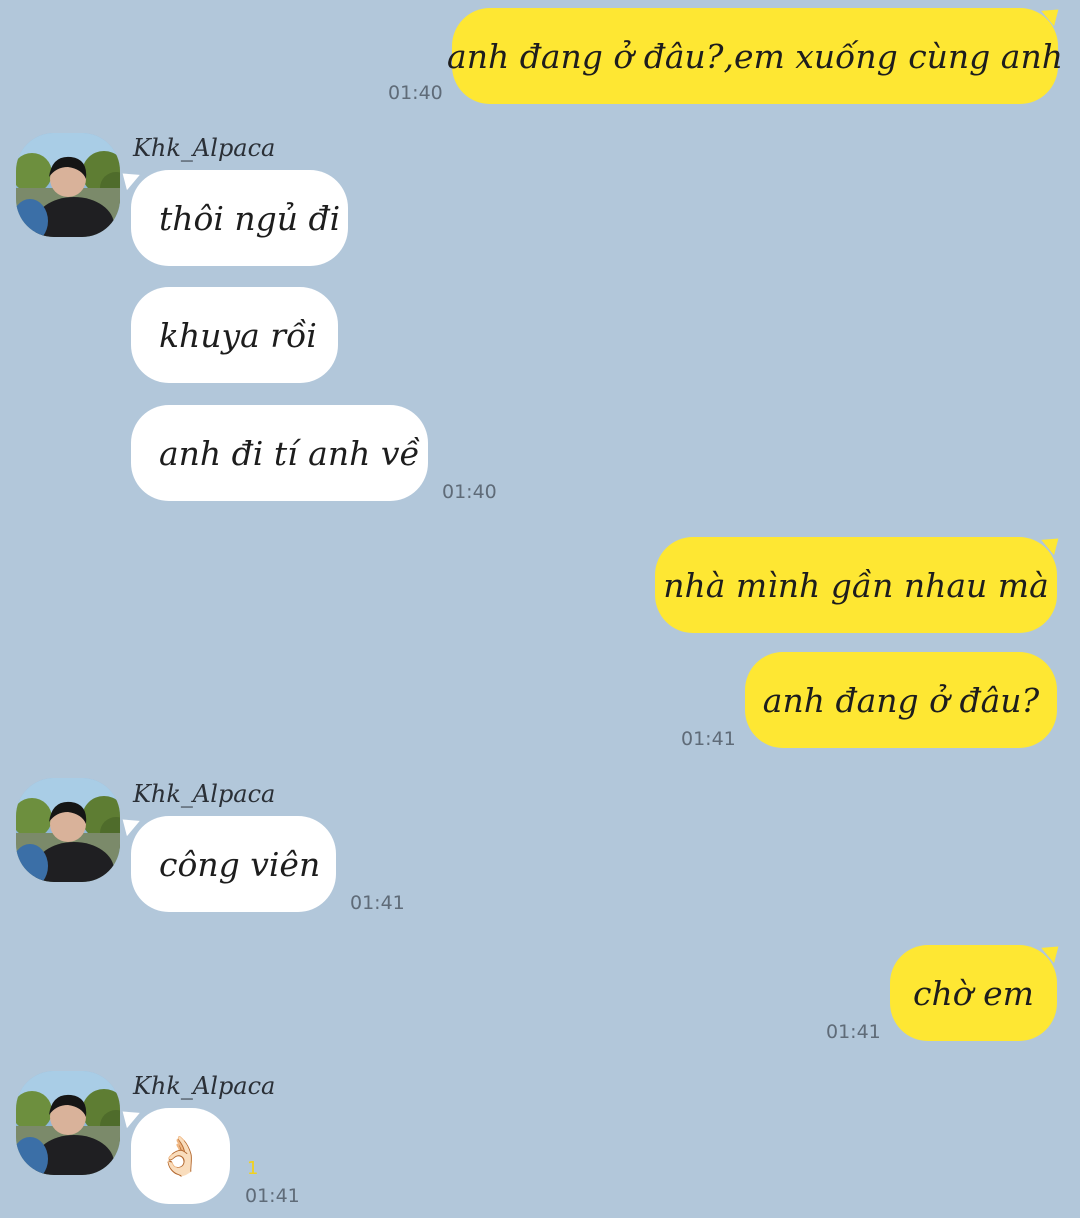  Describe the element at coordinates (240, 864) in the screenshot. I see `message-text: công viên` at that location.